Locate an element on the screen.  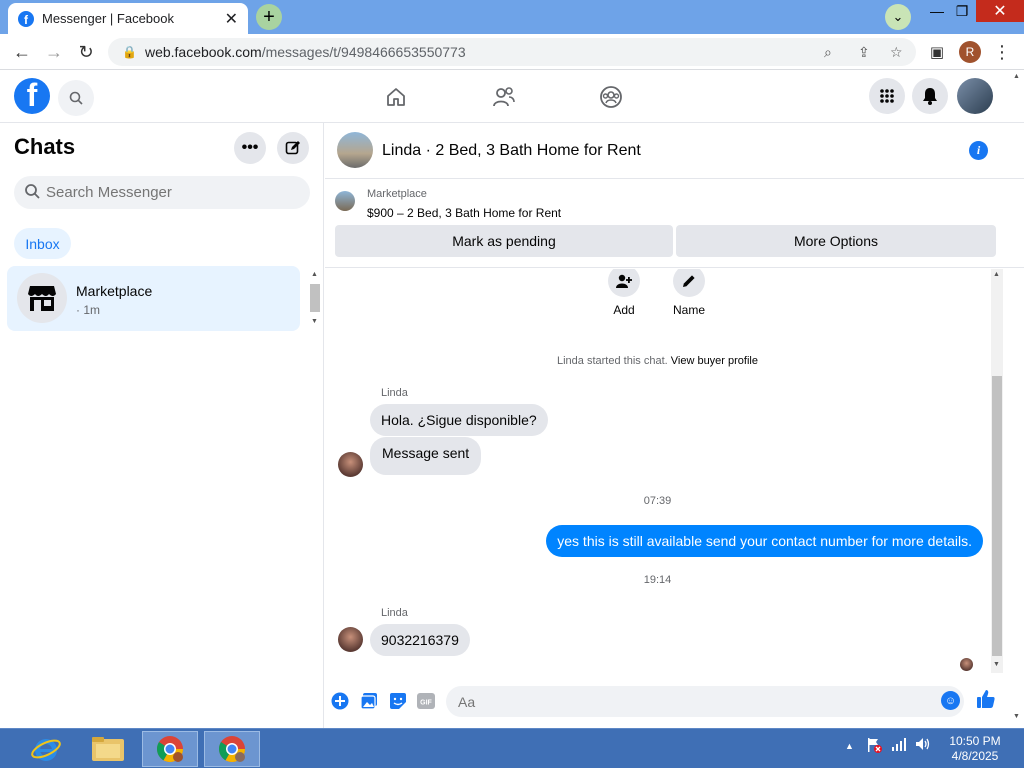
chrome-taskbar-icon-active is located at coordinates (232, 749).